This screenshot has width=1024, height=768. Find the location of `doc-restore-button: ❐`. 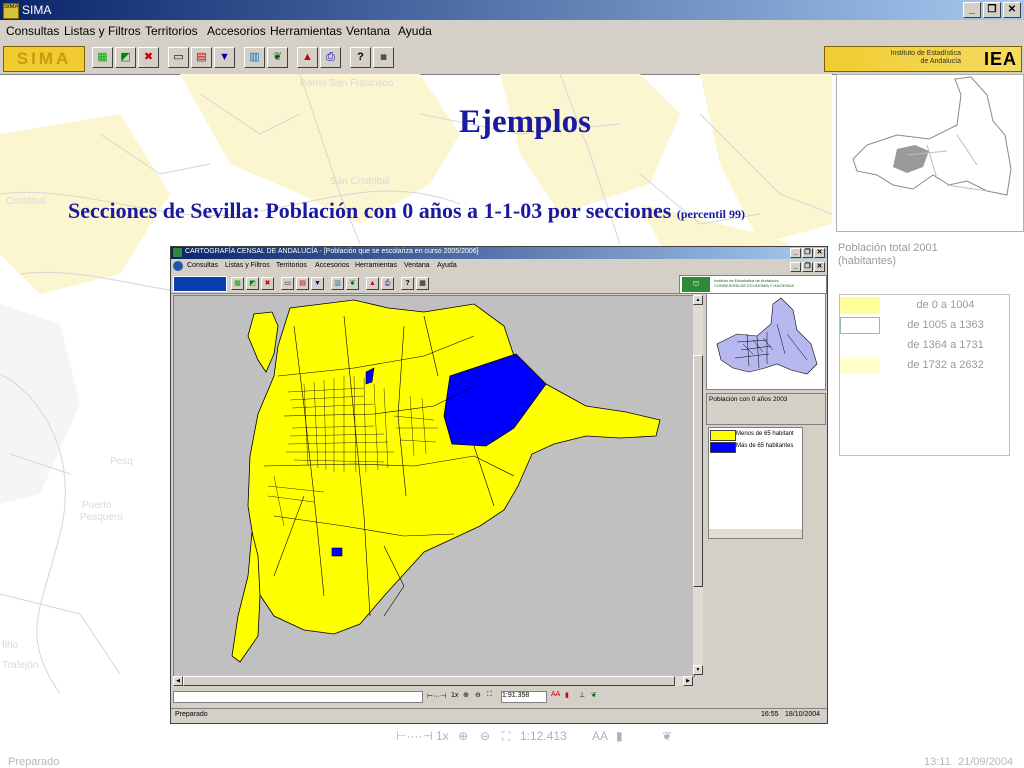

doc-restore-button: ❐ is located at coordinates (807, 267).